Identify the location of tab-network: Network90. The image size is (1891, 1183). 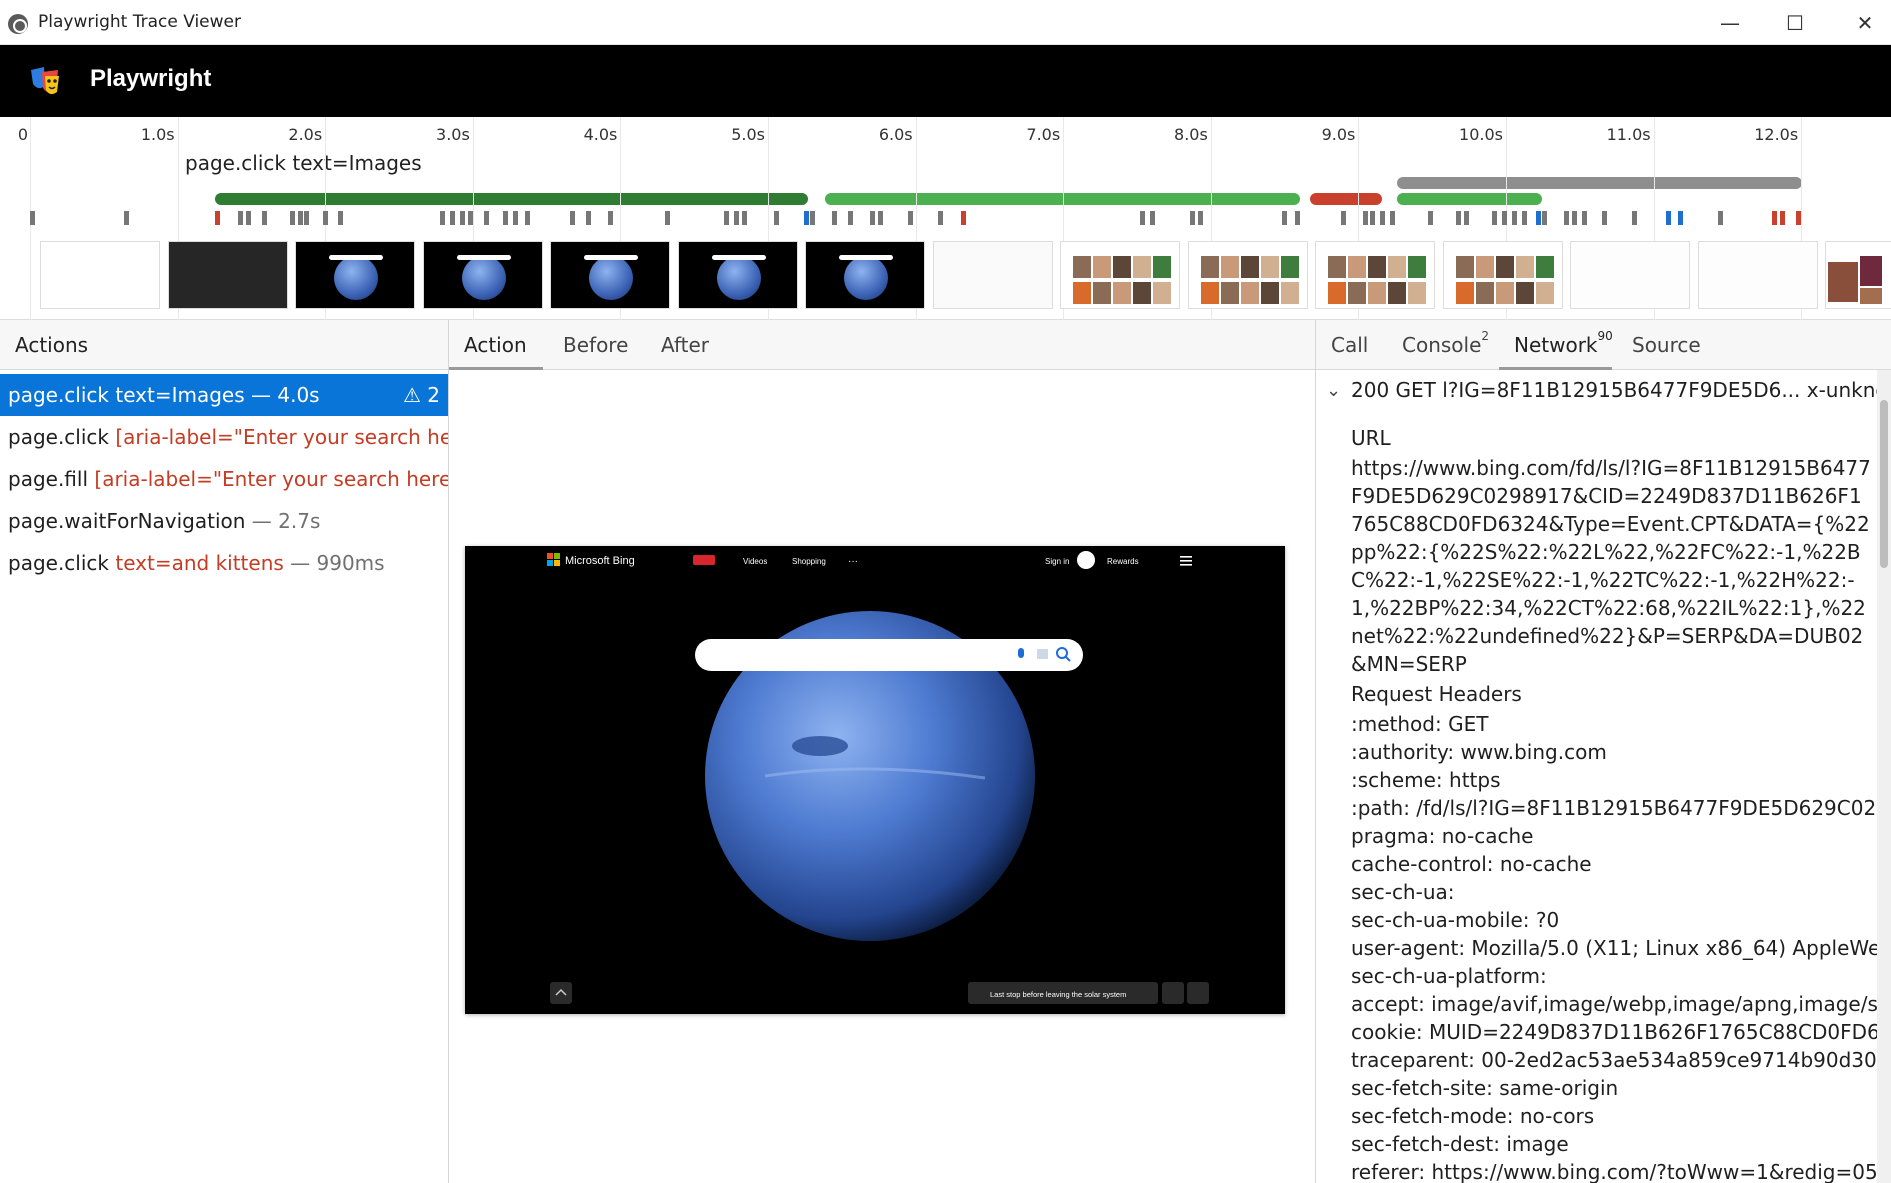
(1563, 343).